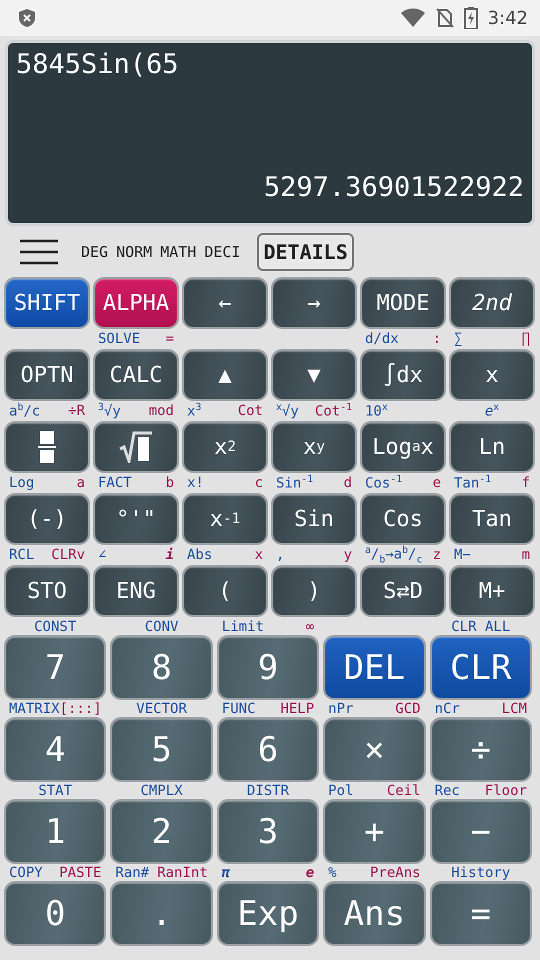 This screenshot has width=540, height=960. Describe the element at coordinates (403, 303) in the screenshot. I see `calculator-key: MODE` at that location.